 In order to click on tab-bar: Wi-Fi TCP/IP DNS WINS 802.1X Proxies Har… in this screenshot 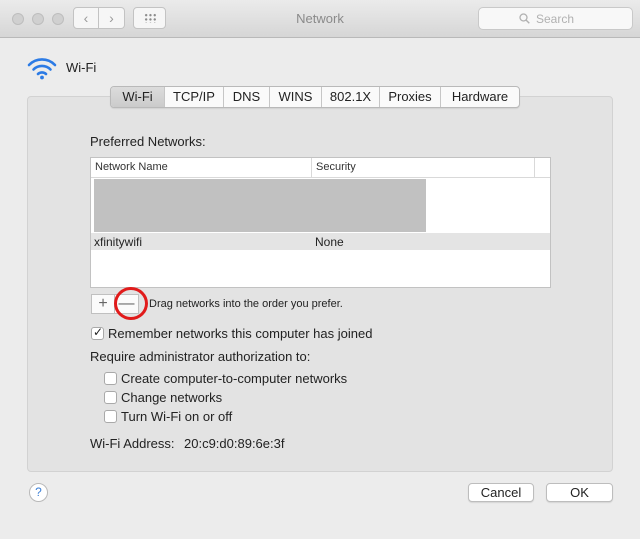, I will do `click(315, 97)`.